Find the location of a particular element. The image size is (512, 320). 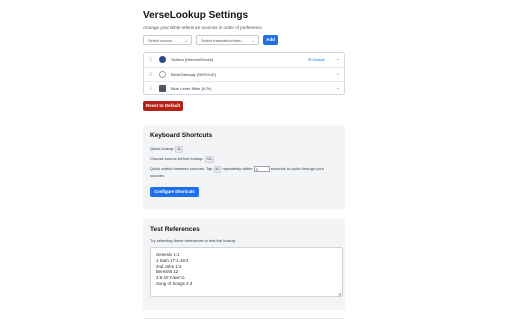

default-label: Default is located at coordinates (318, 60).